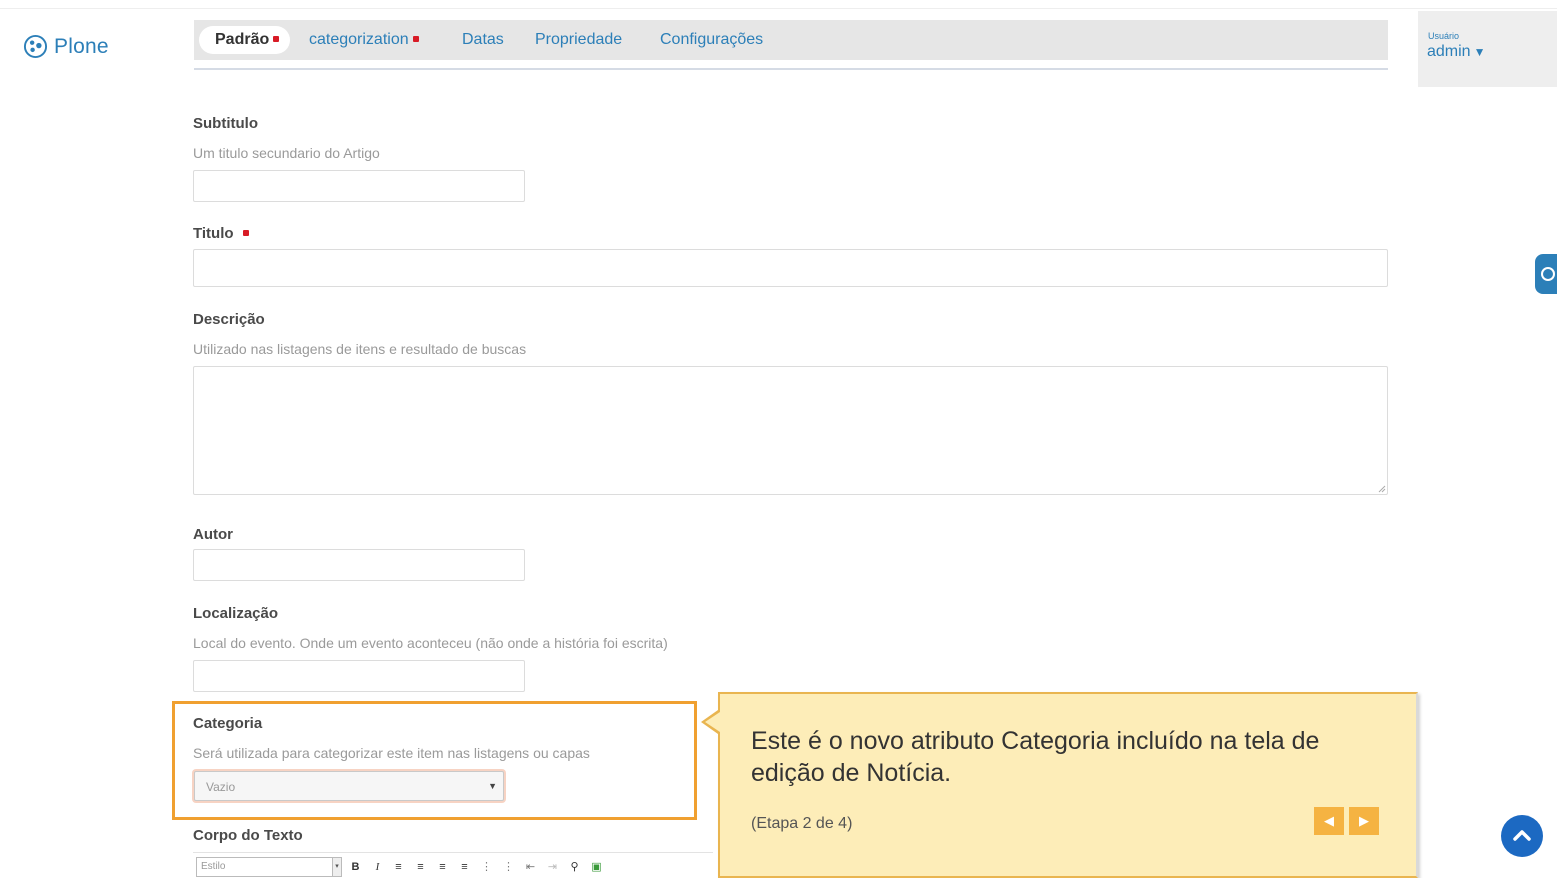 Image resolution: width=1557 pixels, height=878 pixels. What do you see at coordinates (791, 69) in the screenshot?
I see `tab-underline` at bounding box center [791, 69].